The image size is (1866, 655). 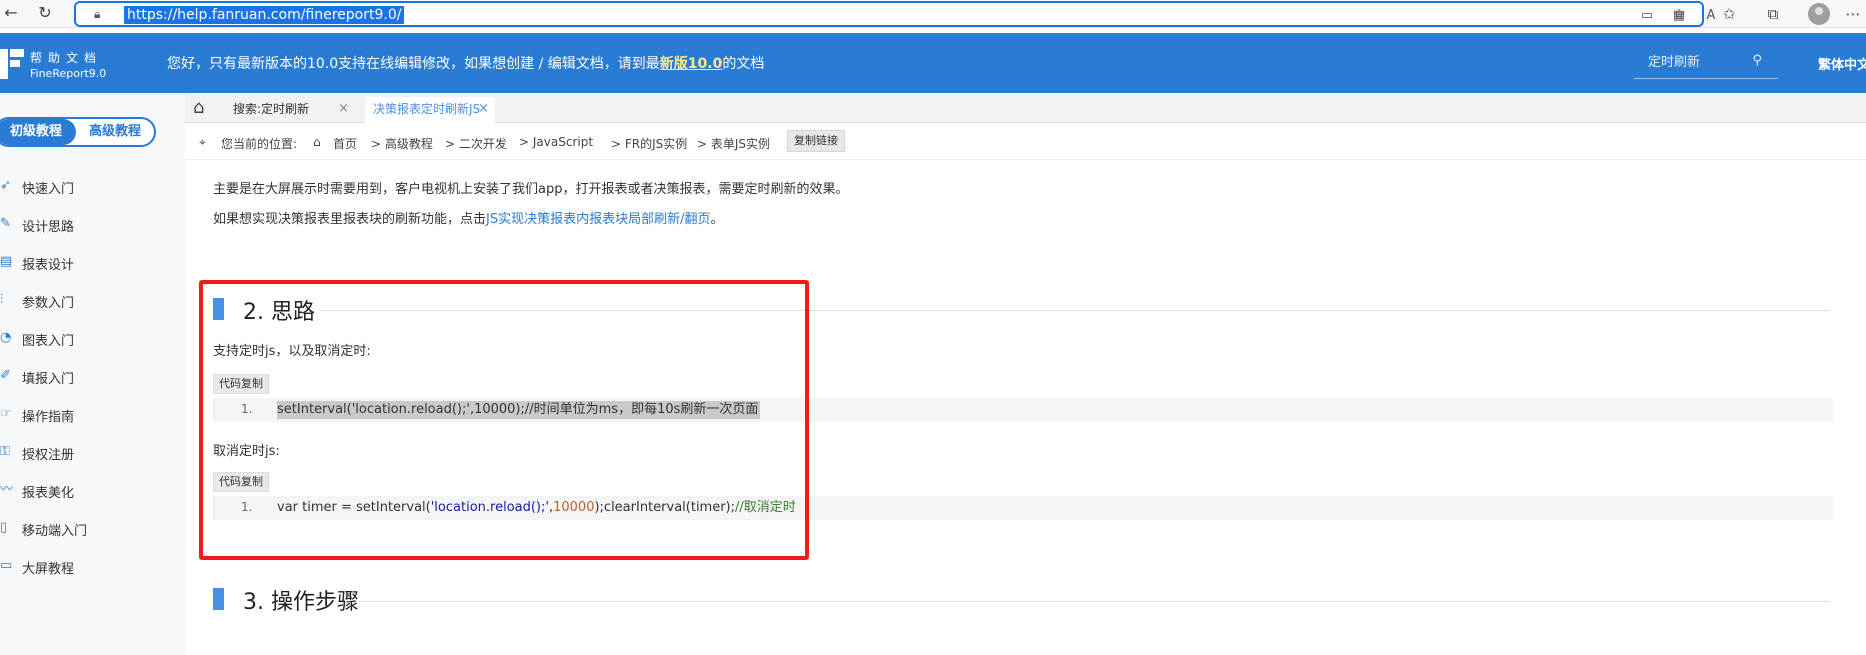 What do you see at coordinates (1706, 61) in the screenshot?
I see `search-input: 定时刷新 ⚲` at bounding box center [1706, 61].